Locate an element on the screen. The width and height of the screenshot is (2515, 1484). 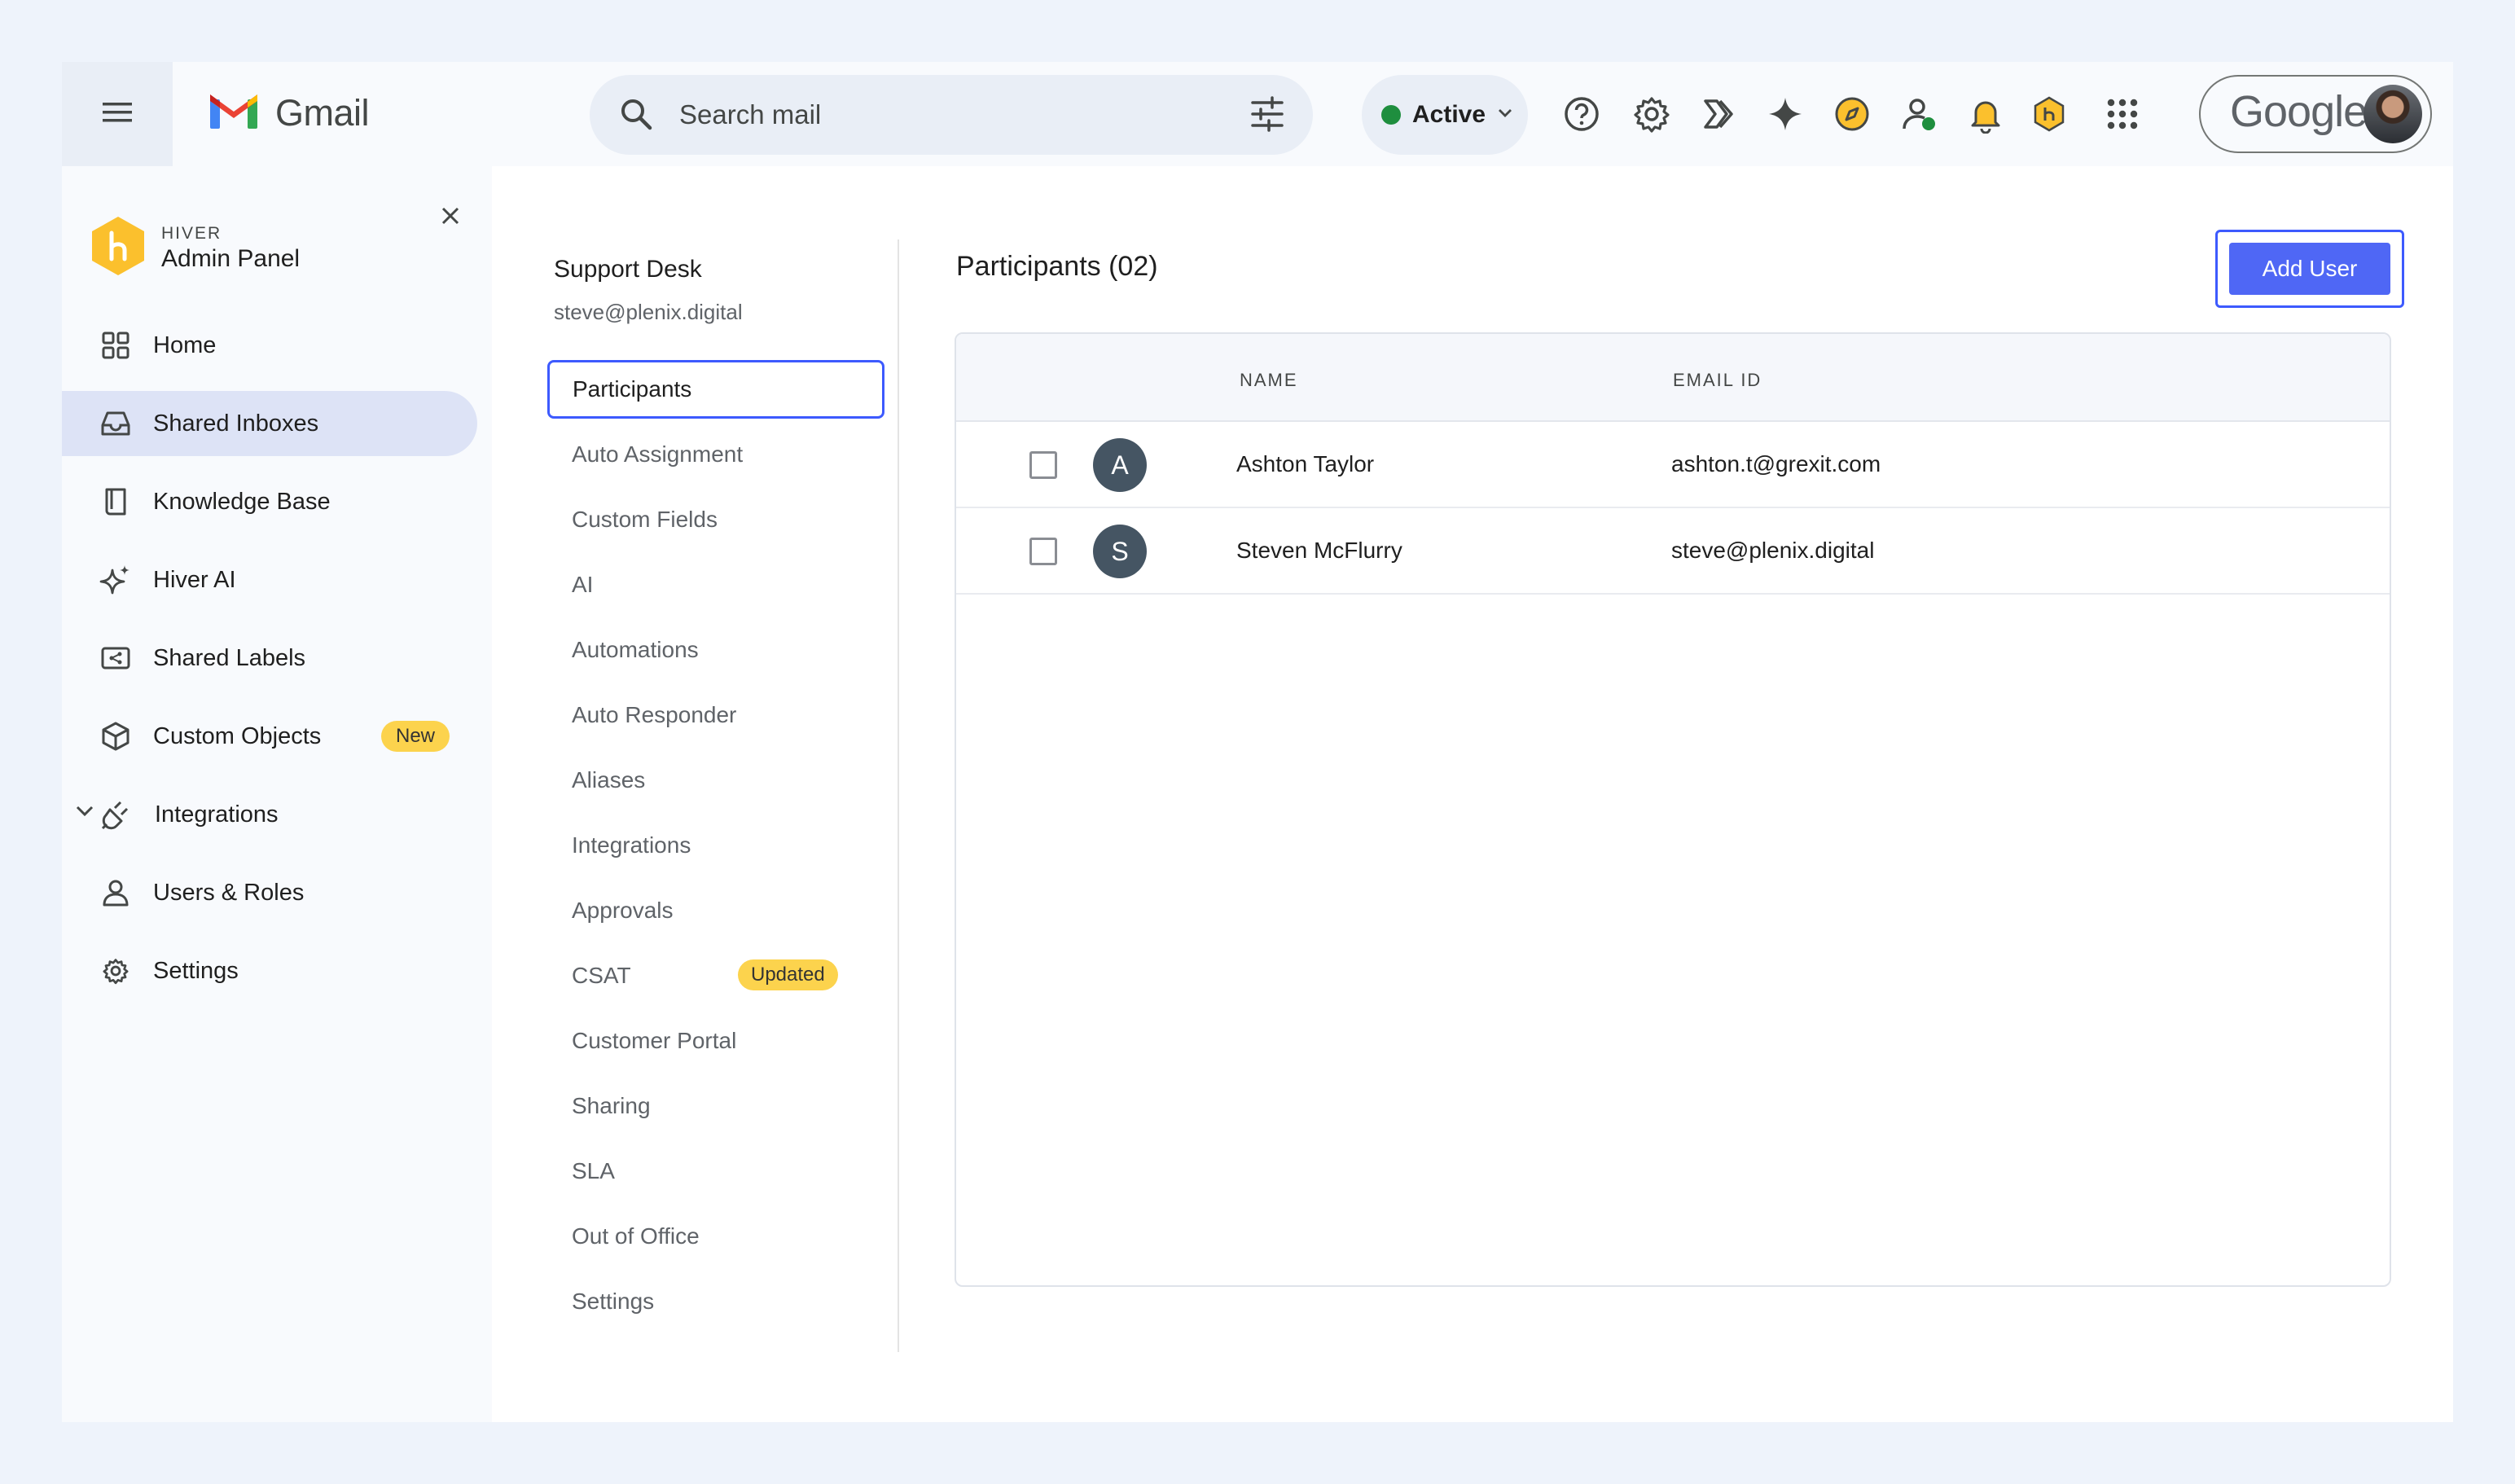
menu-customer-portal: Customer Portal is located at coordinates (716, 1041).